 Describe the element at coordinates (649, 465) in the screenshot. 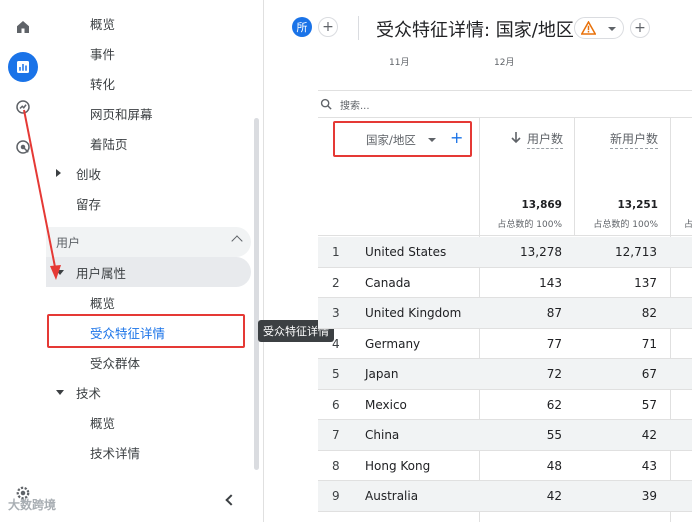

I see `new-users-cell: 43` at that location.